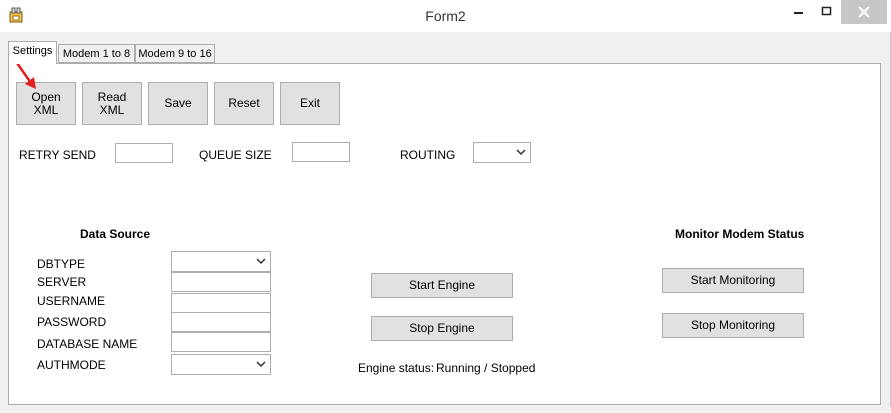  I want to click on dbtype-label: DBTYPE, so click(61, 264).